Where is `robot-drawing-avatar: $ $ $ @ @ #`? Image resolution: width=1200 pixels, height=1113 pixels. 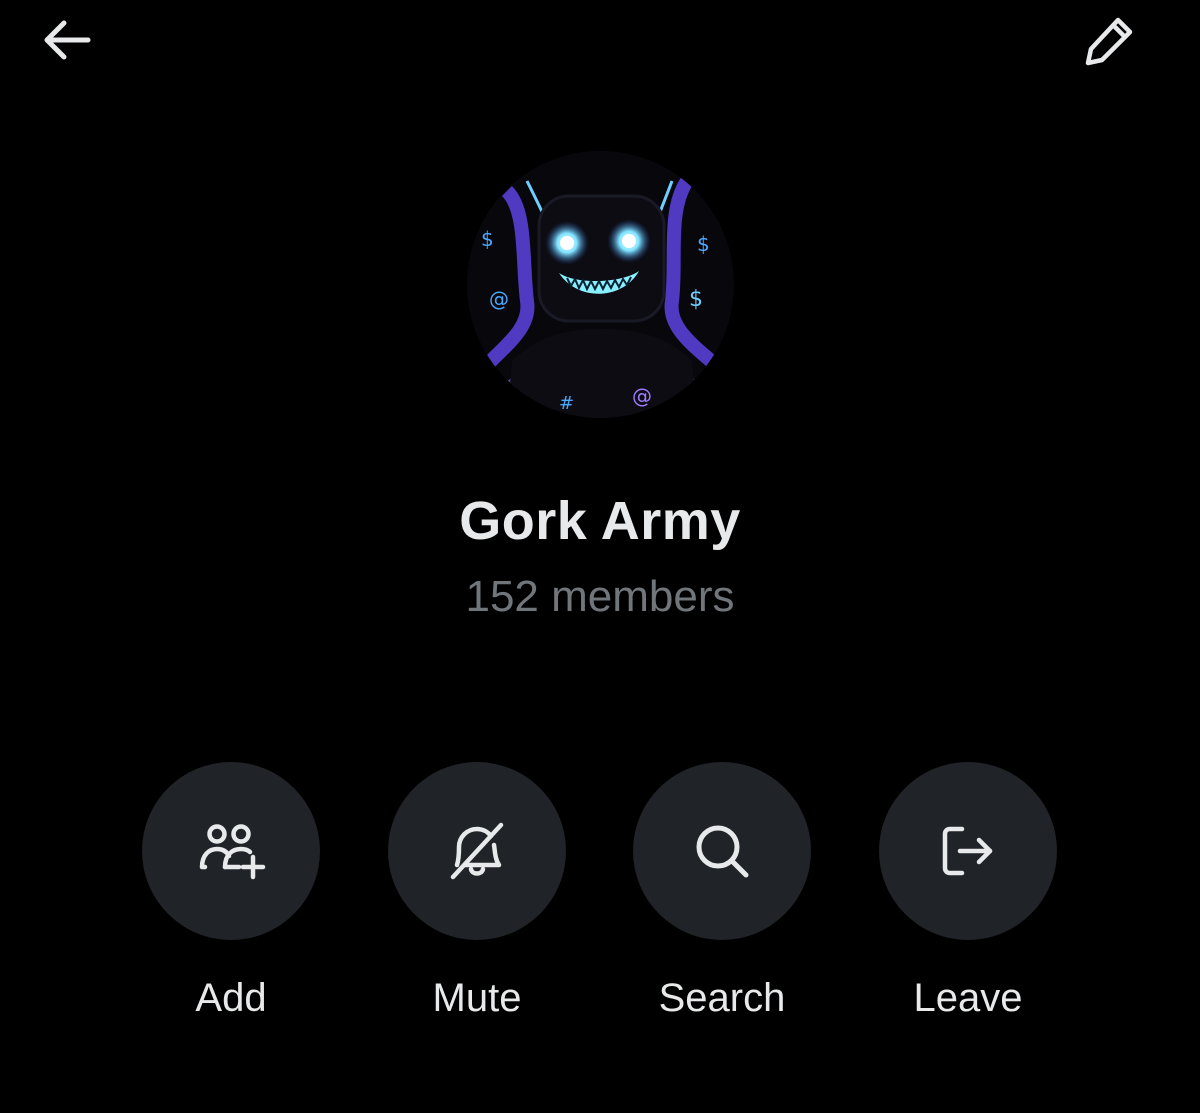 robot-drawing-avatar: $ $ $ @ @ # is located at coordinates (600, 284).